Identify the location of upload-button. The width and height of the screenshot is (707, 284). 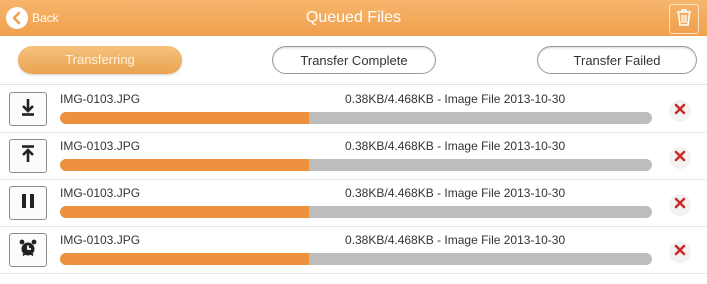
(28, 156).